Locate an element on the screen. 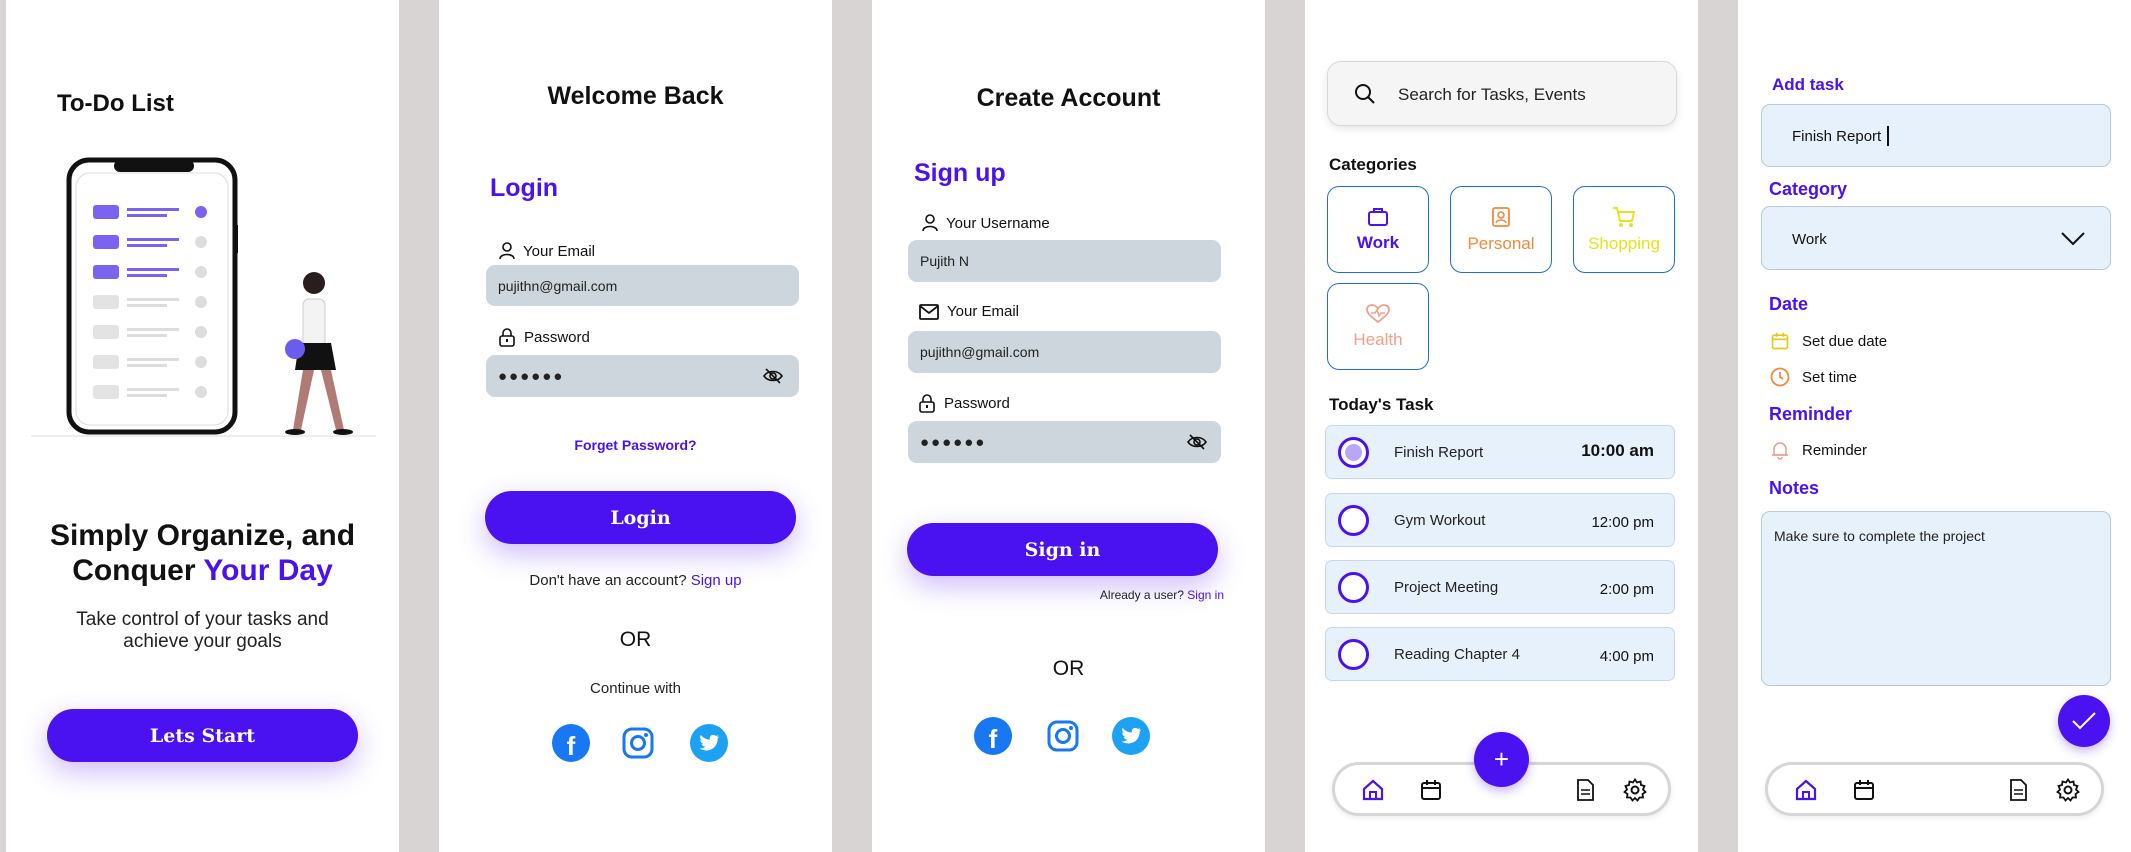  forgot-password-link: Forget Password? is located at coordinates (635, 445).